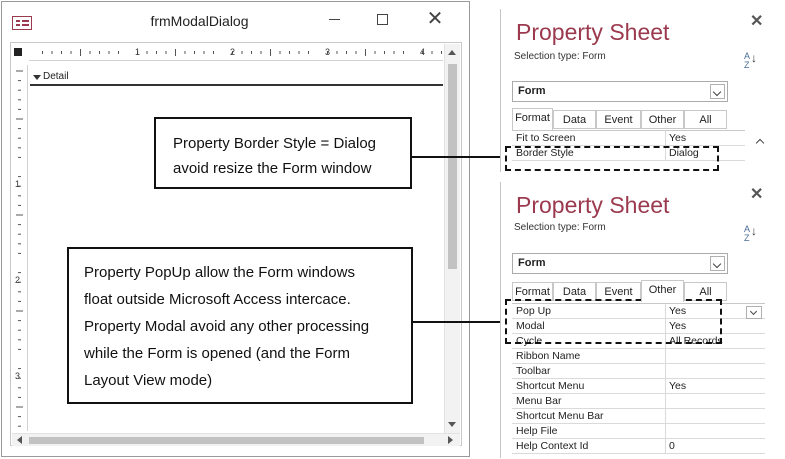 Image resolution: width=785 pixels, height=459 pixels. Describe the element at coordinates (539, 401) in the screenshot. I see `property-name: Menu Bar` at that location.